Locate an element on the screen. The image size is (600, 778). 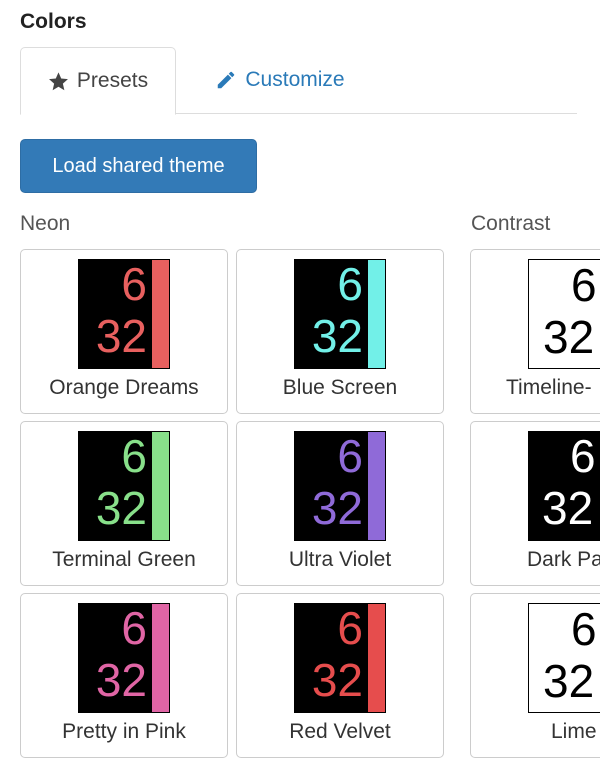
theme-card-terminal-green: 6 32 Terminal Green is located at coordinates (124, 503).